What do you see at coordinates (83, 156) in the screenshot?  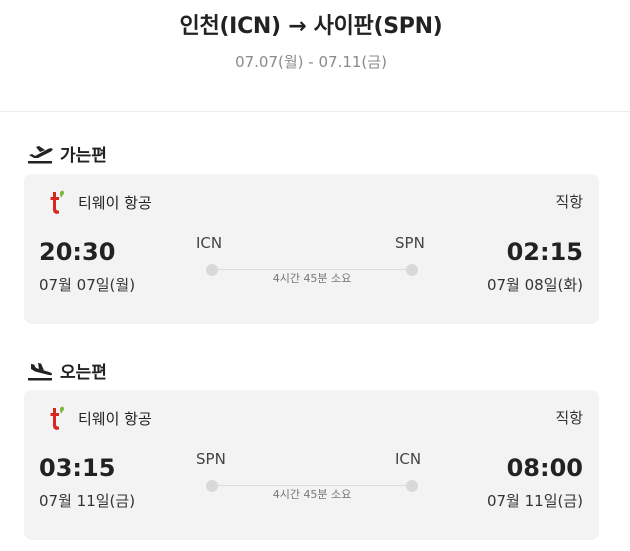 I see `outbound-label: 가는편` at bounding box center [83, 156].